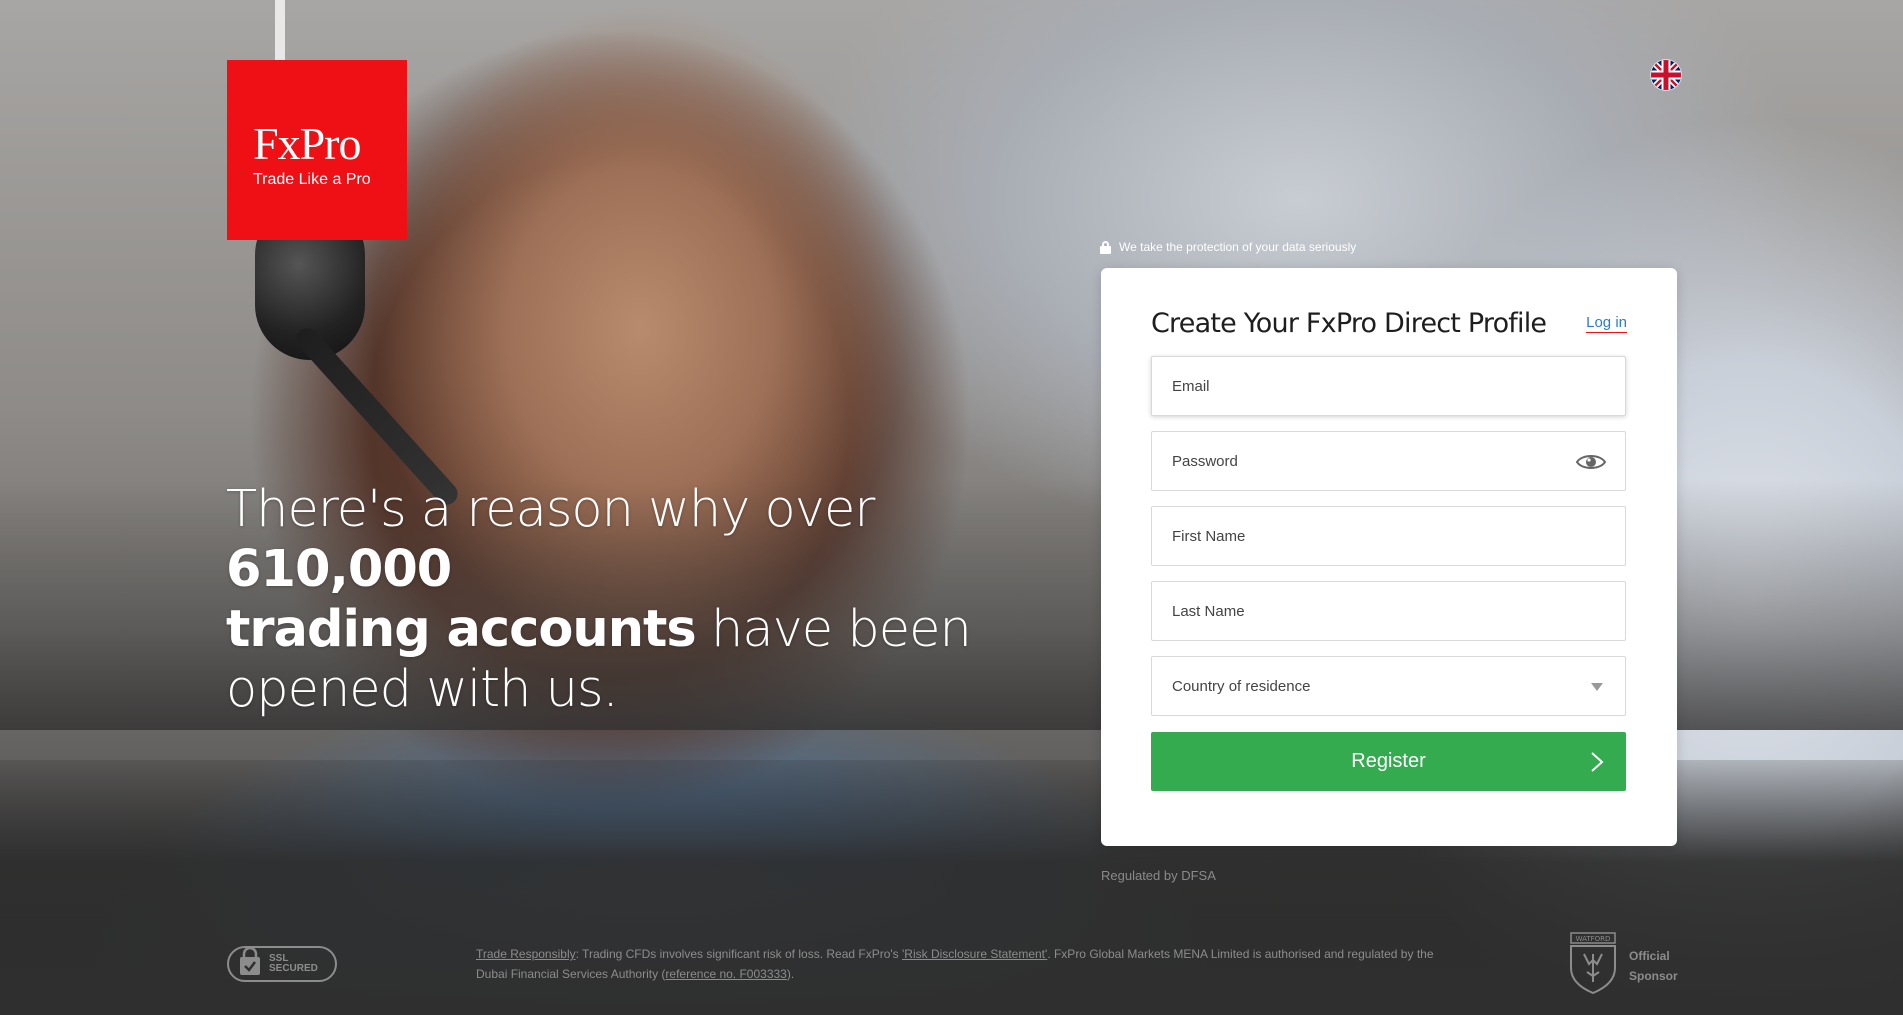 This screenshot has height=1015, width=1903. I want to click on reference-link: reference no. F003333, so click(725, 974).